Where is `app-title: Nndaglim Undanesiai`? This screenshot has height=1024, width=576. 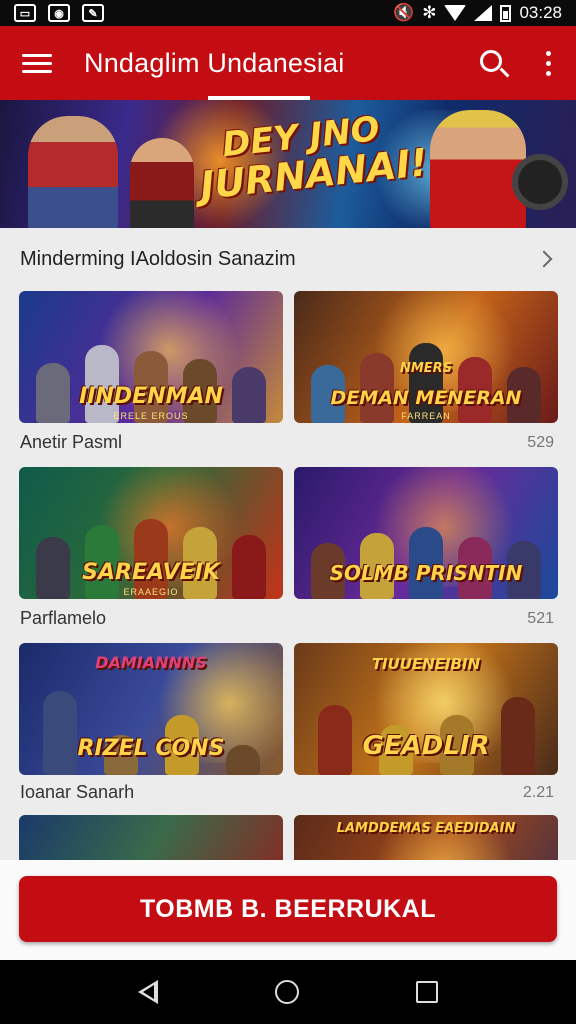 app-title: Nndaglim Undanesiai is located at coordinates (214, 62).